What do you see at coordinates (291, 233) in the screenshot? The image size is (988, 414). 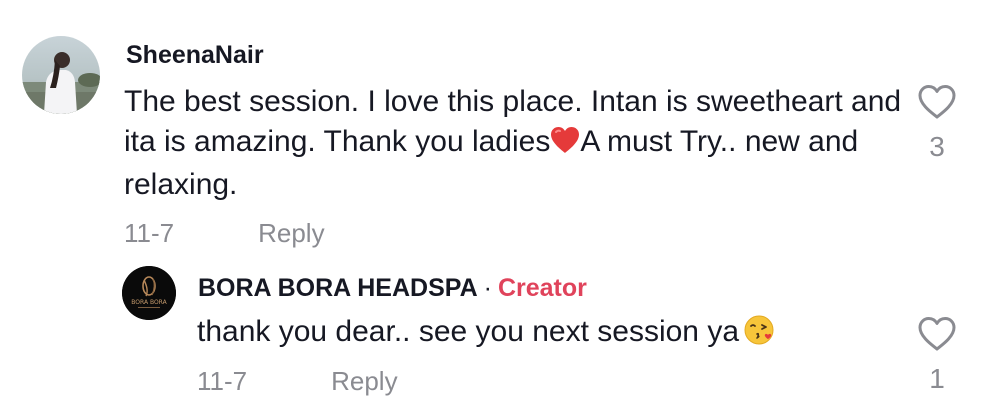 I see `comment-reply-button: Reply` at bounding box center [291, 233].